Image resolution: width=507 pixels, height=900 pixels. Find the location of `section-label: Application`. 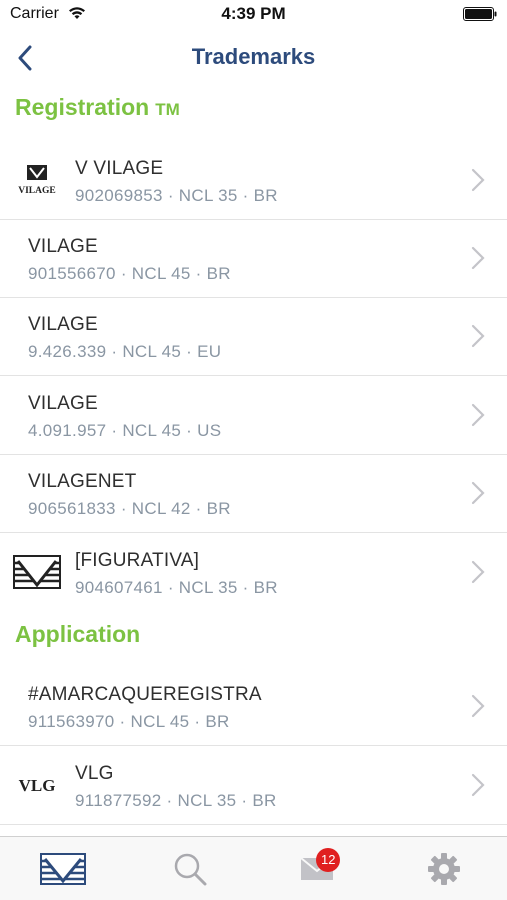

section-label: Application is located at coordinates (78, 634).